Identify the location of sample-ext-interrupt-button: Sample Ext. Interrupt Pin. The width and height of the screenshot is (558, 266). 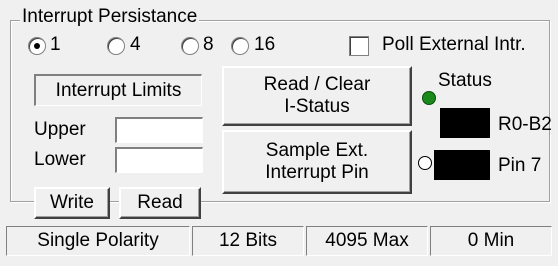
(317, 162).